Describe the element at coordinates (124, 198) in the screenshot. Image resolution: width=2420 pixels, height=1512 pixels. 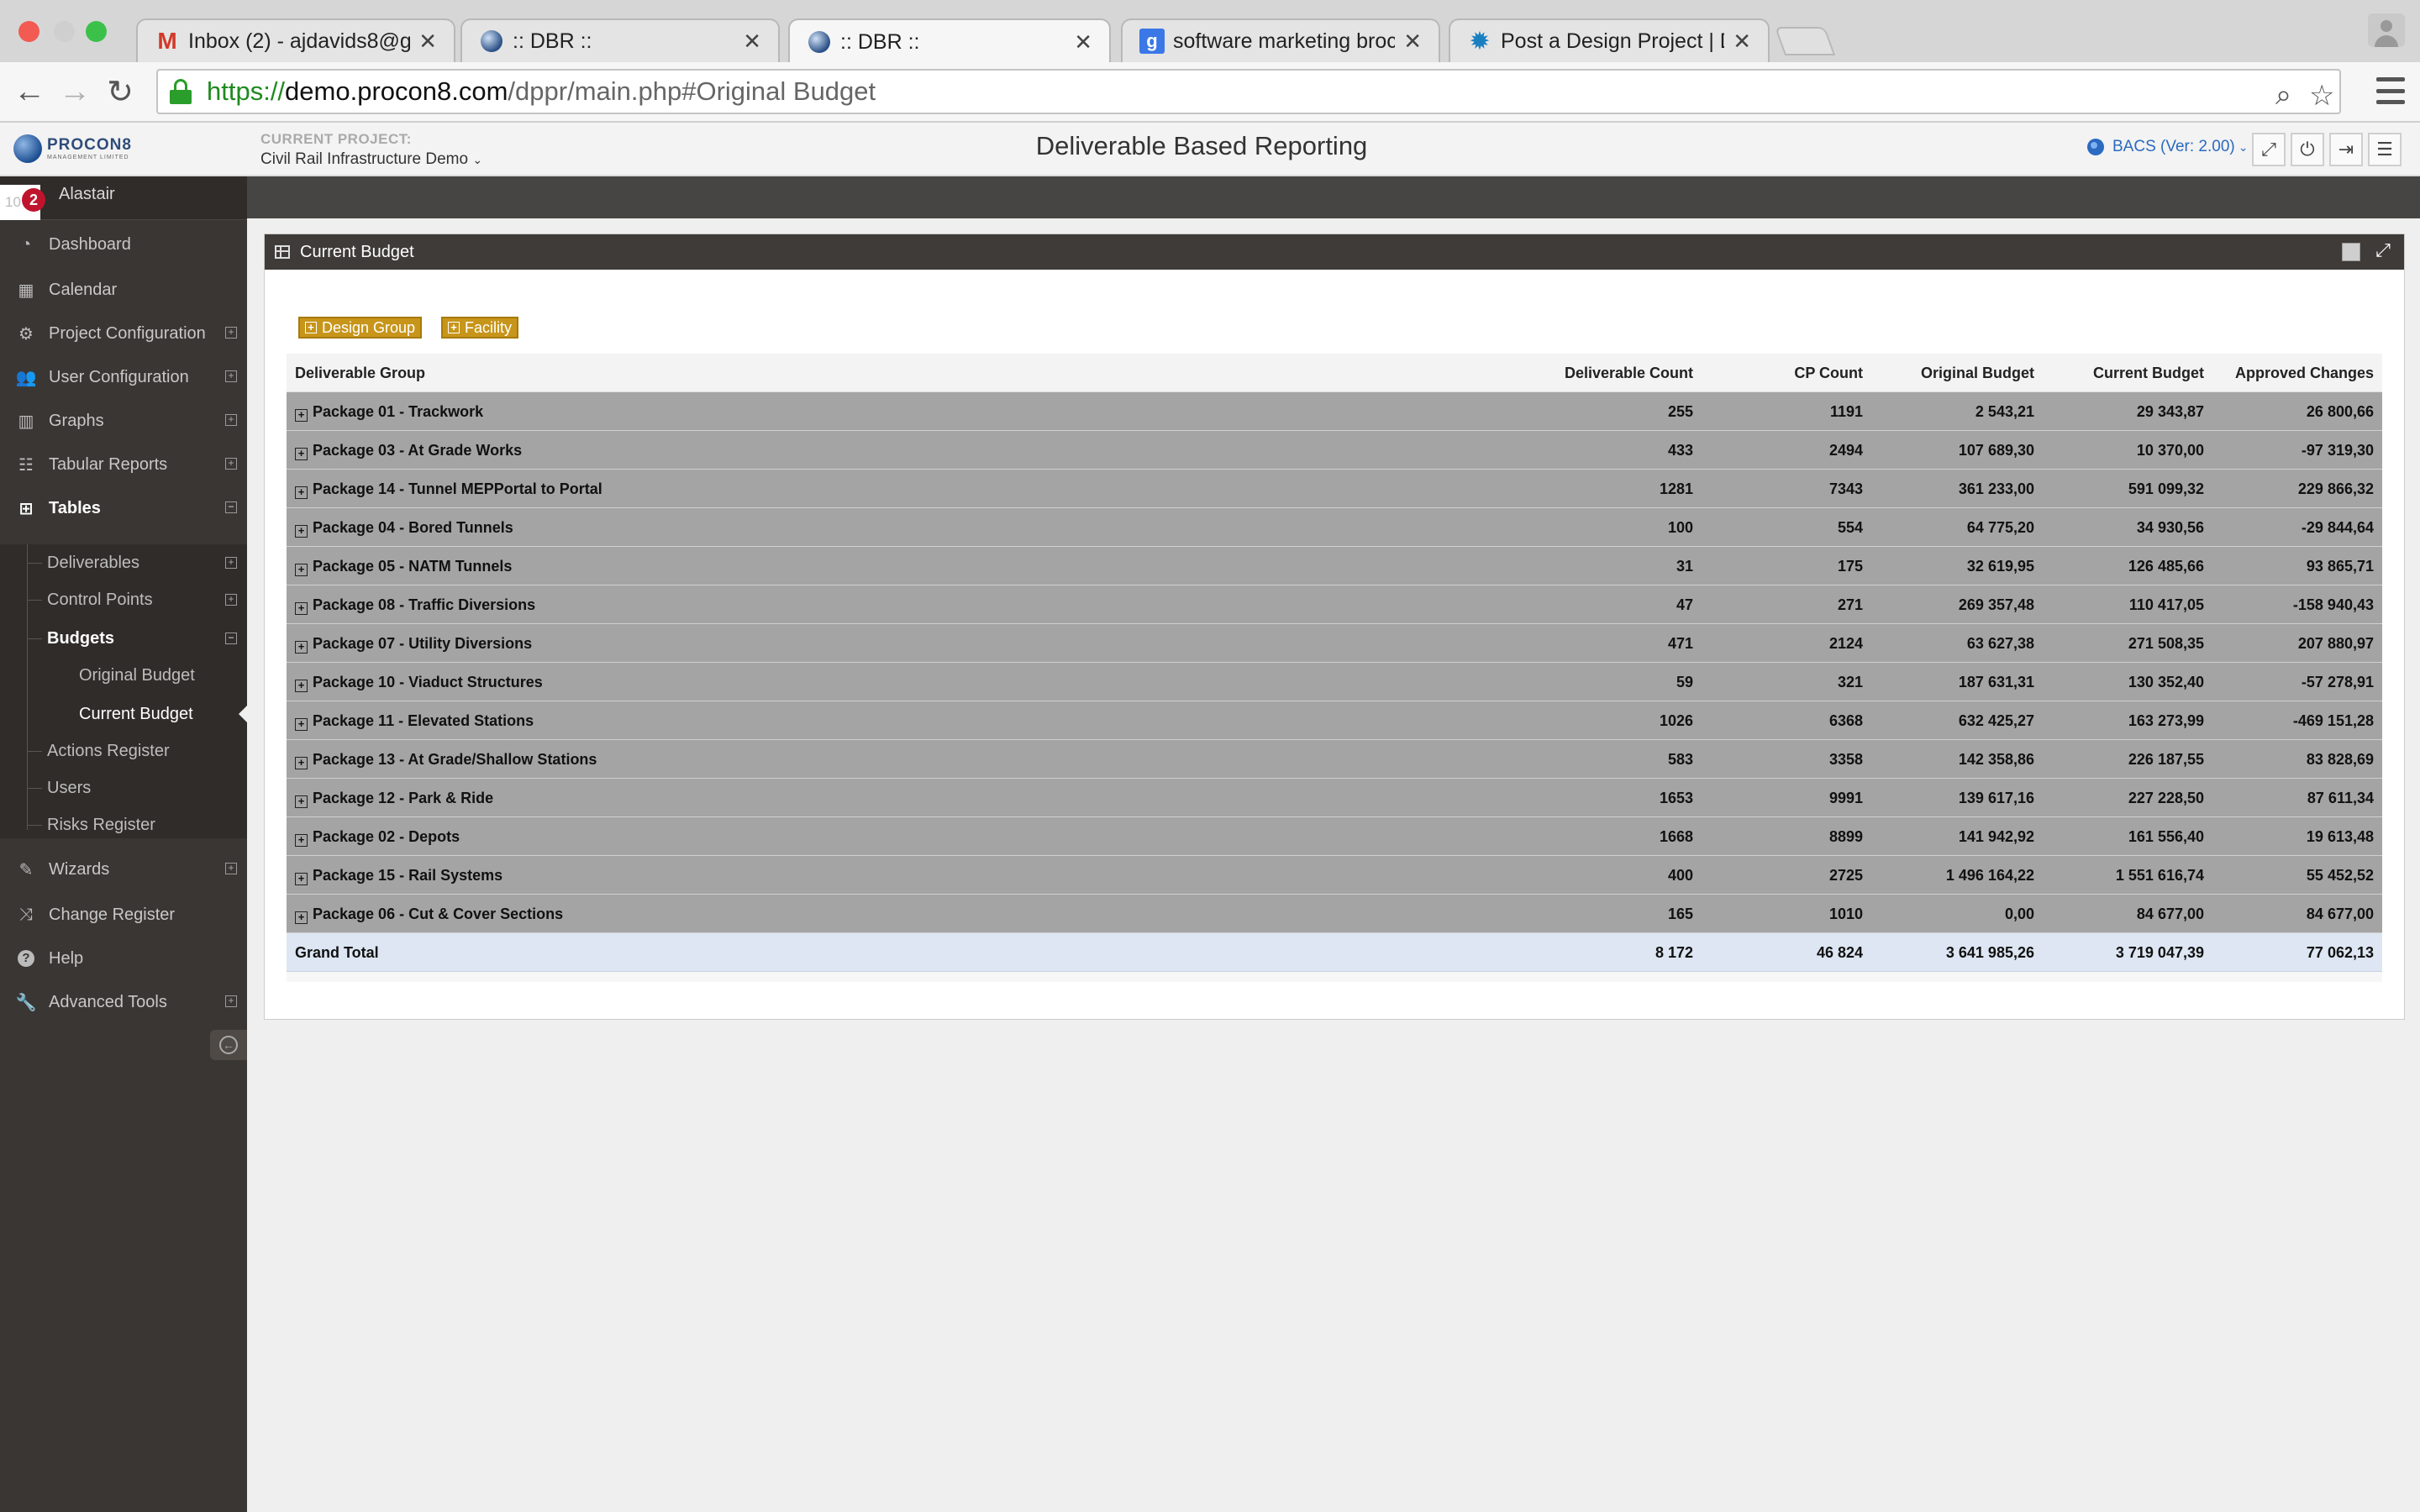
I see `user-bar: 10 2 Alastair` at that location.